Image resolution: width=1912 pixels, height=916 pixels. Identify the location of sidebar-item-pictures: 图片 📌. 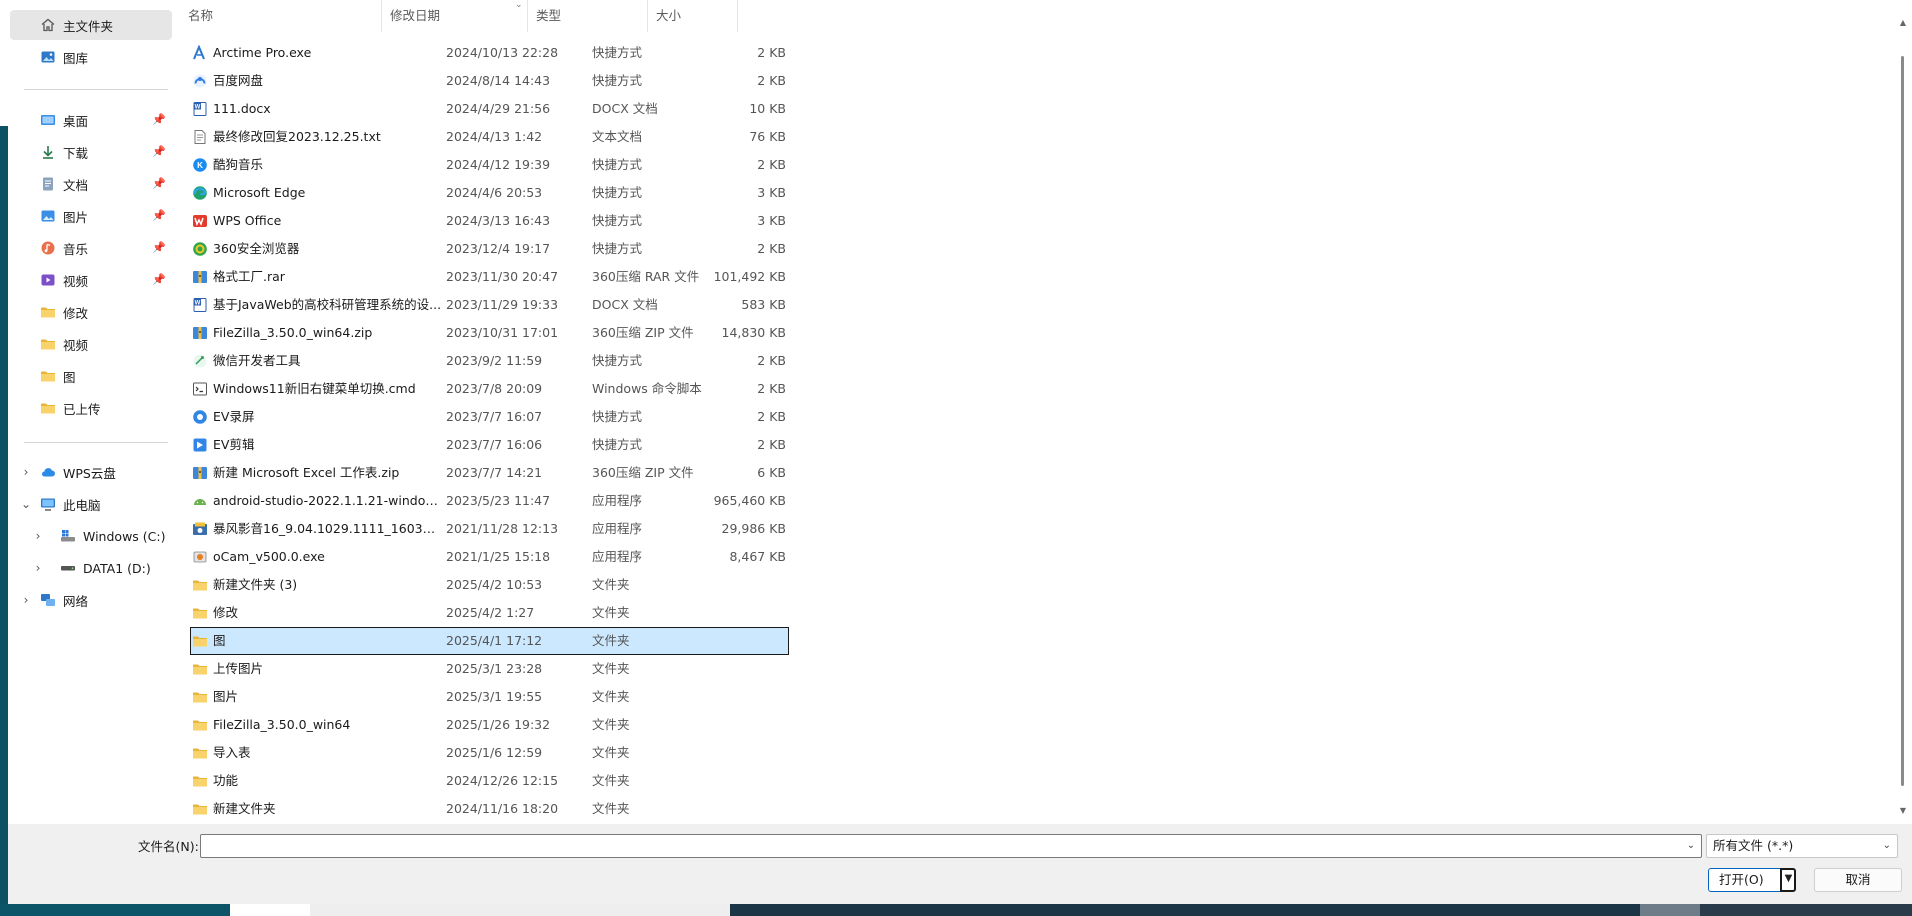
(91, 216).